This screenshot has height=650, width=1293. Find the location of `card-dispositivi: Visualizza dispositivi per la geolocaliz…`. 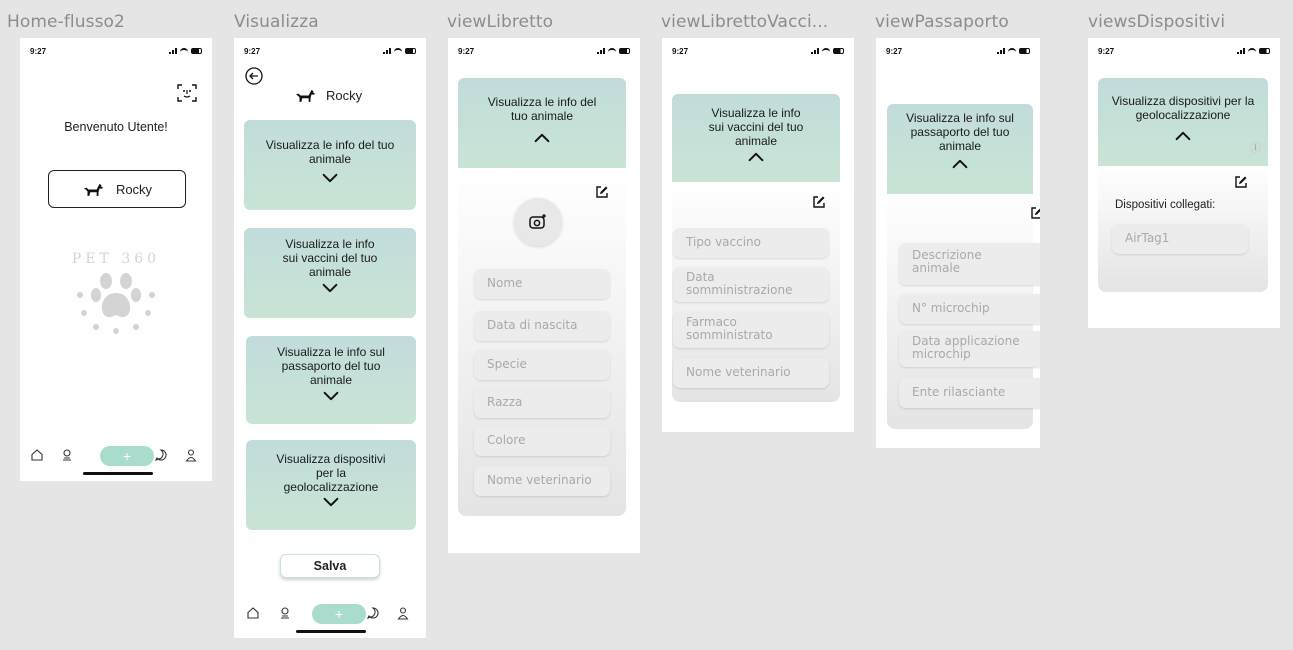

card-dispositivi: Visualizza dispositivi per la geolocaliz… is located at coordinates (331, 485).